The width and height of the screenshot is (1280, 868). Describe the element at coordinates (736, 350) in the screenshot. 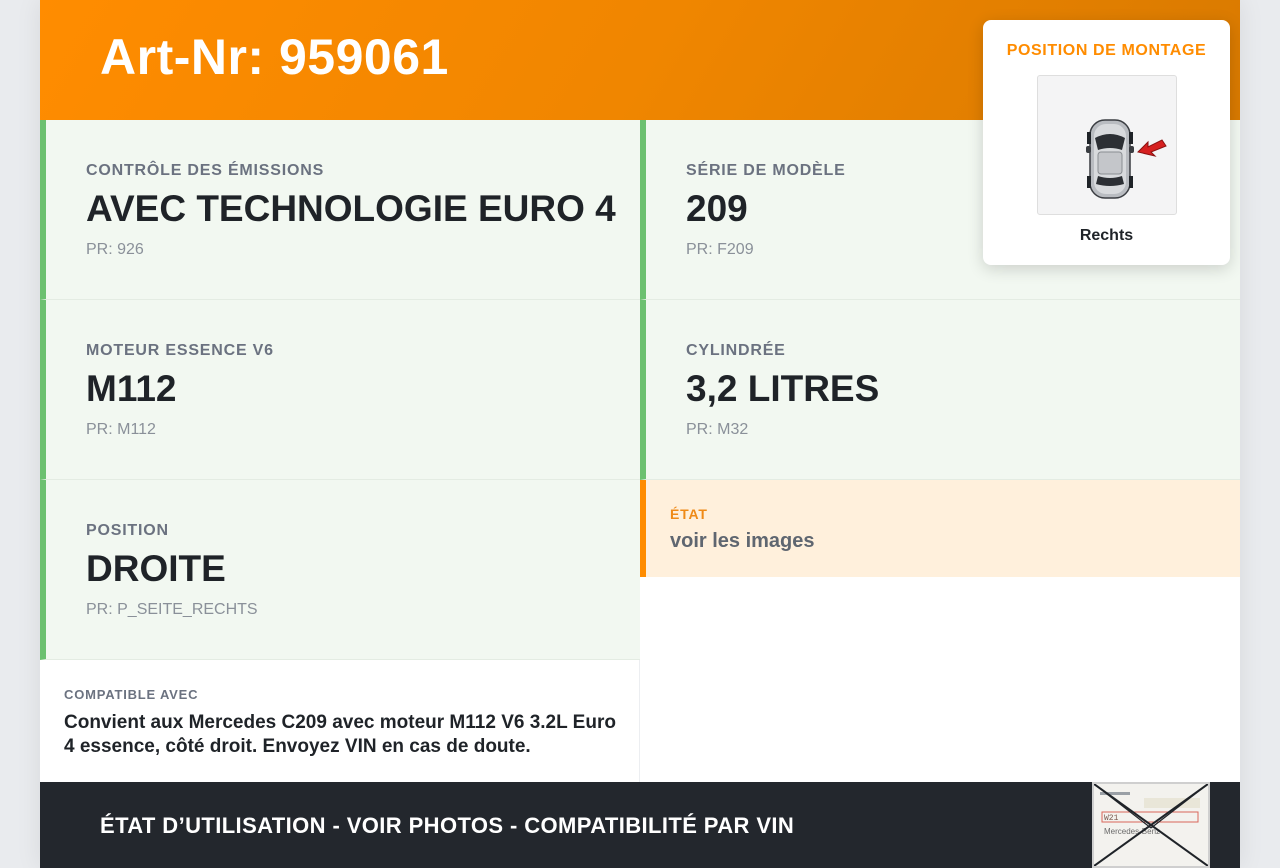

I see `spec-label: CYLINDRÉE` at that location.